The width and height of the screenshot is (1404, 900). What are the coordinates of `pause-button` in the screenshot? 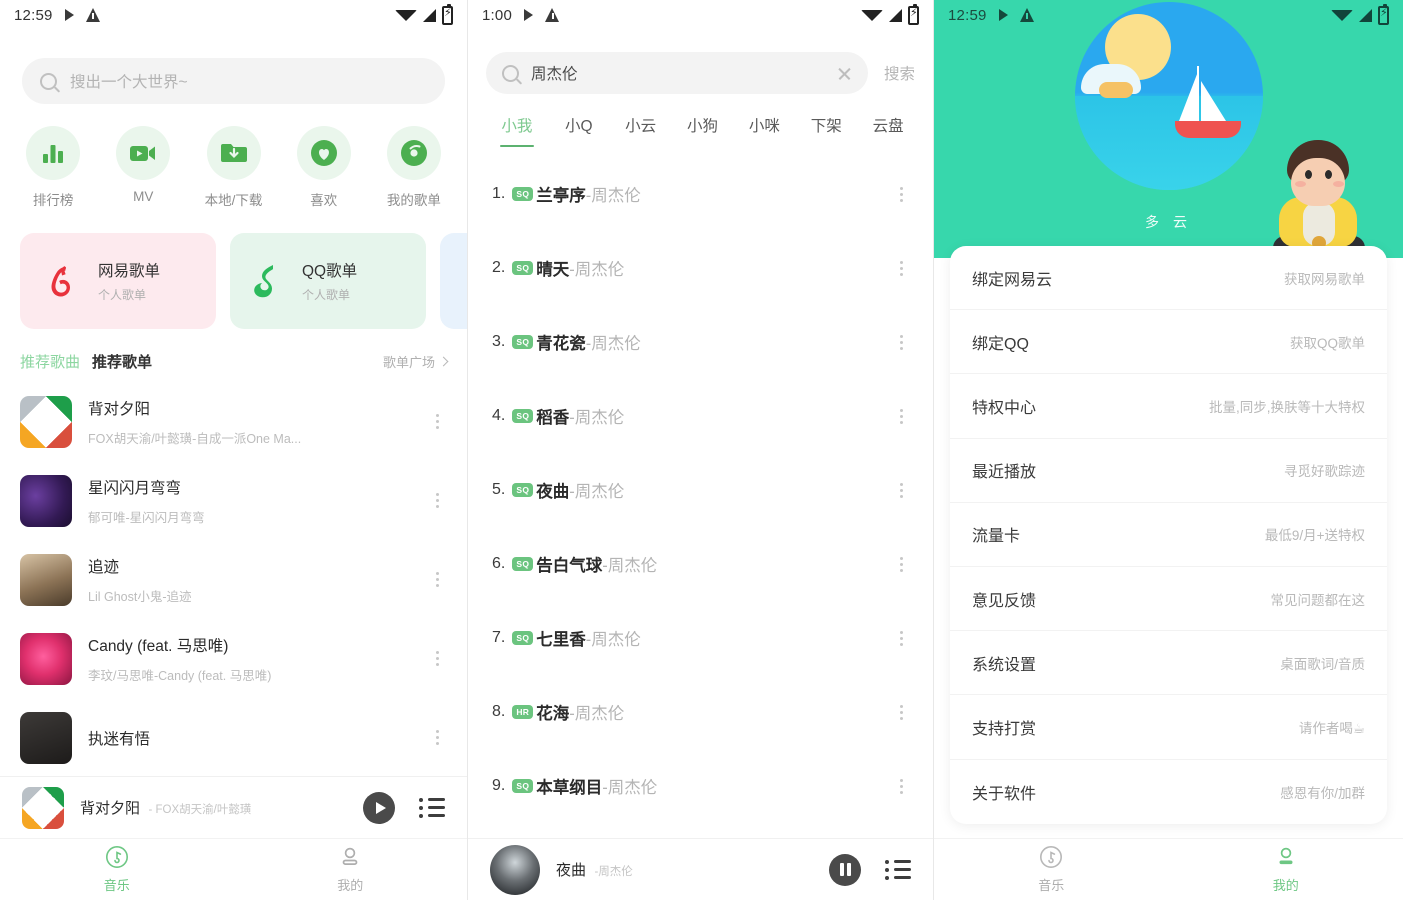 It's located at (845, 869).